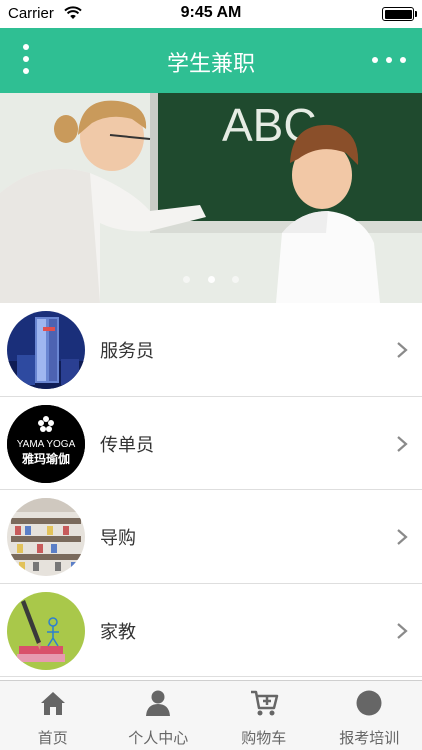 Image resolution: width=422 pixels, height=750 pixels. What do you see at coordinates (52, 703) in the screenshot?
I see `home-icon` at bounding box center [52, 703].